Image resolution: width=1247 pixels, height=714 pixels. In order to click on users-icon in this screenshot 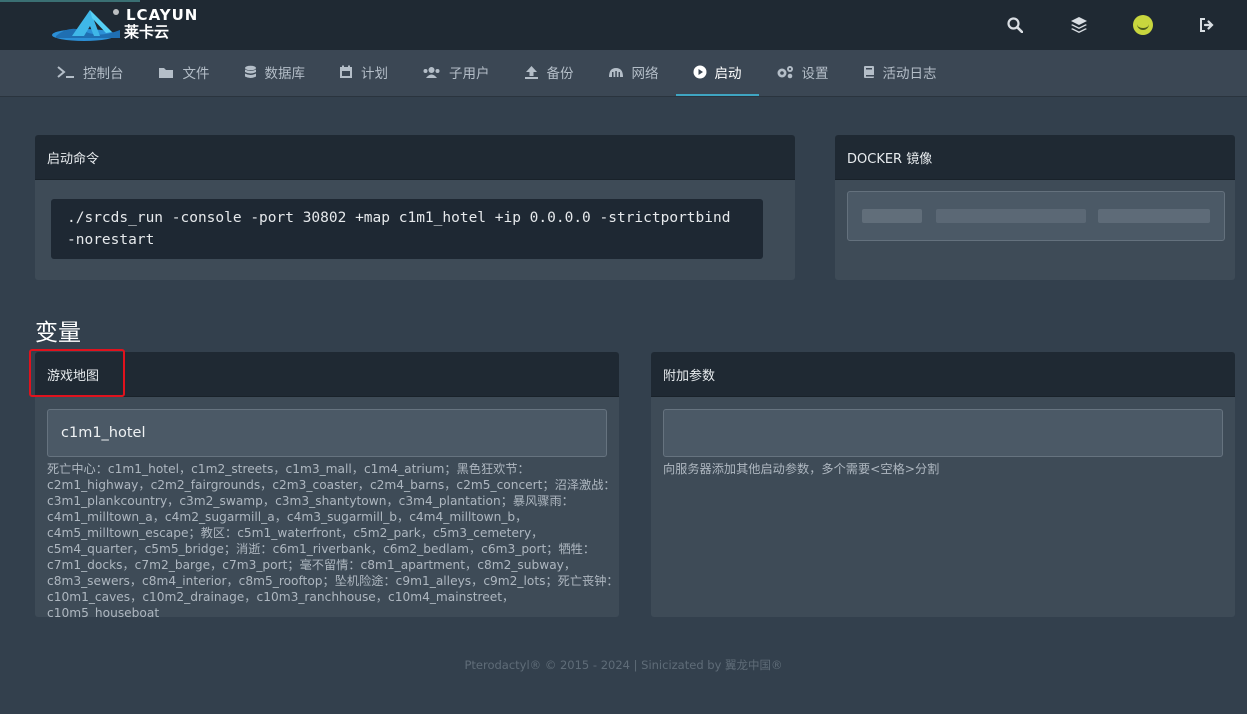, I will do `click(431, 72)`.